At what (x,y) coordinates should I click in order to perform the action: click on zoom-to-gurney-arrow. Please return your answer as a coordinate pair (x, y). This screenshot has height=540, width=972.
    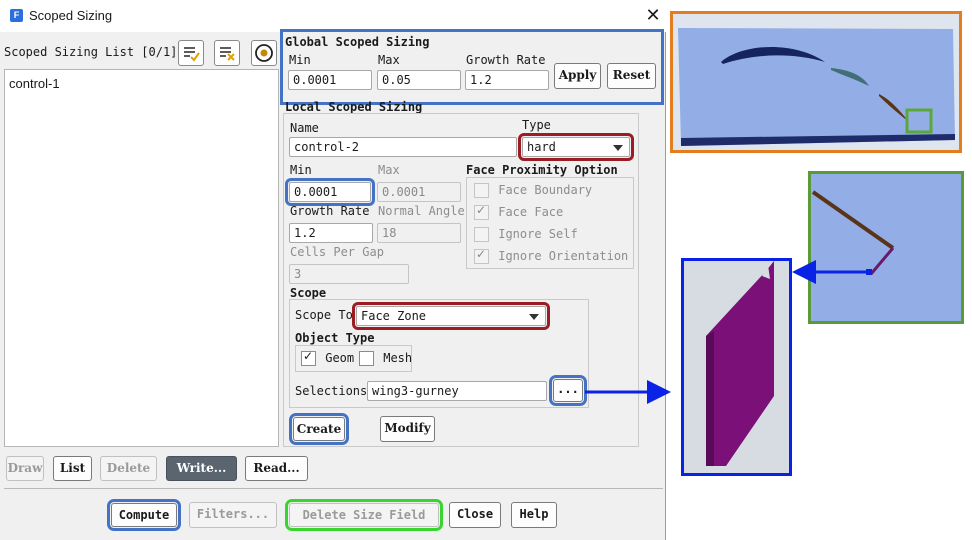
    Looking at the image, I should click on (832, 272).